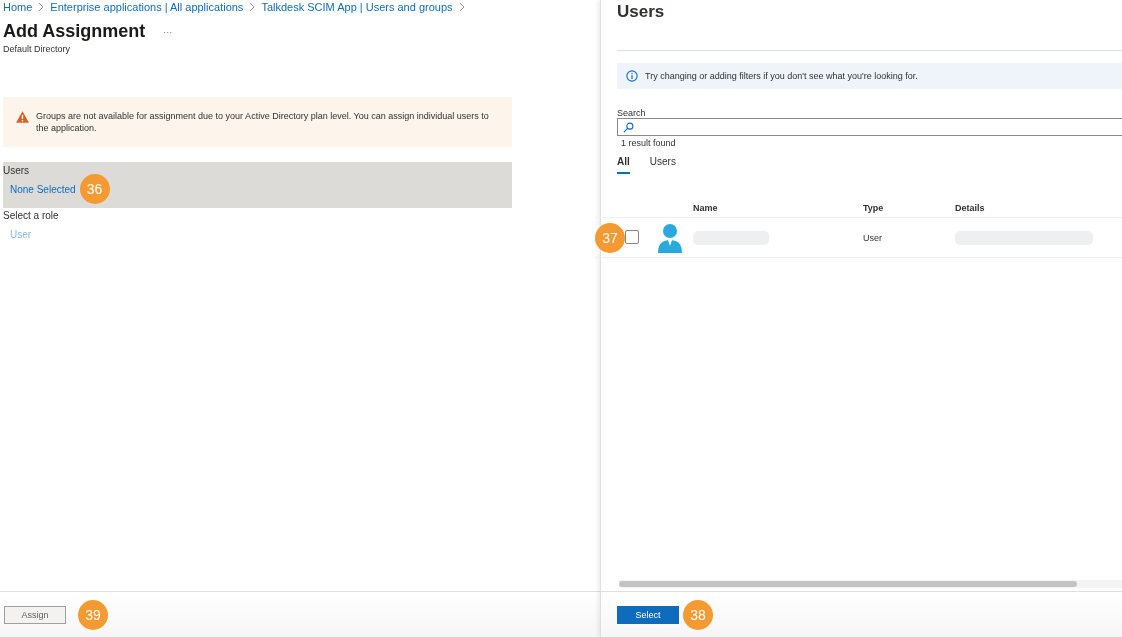  Describe the element at coordinates (31, 215) in the screenshot. I see `role-label: Select a role` at that location.